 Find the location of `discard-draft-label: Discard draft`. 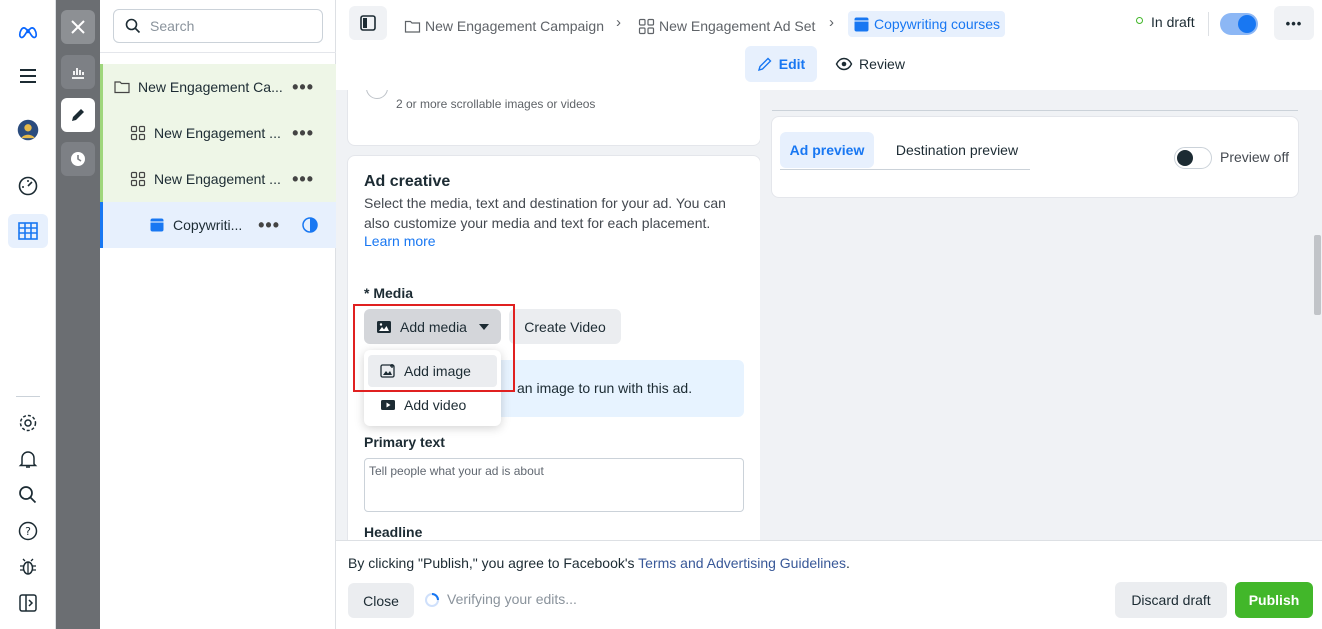

discard-draft-label: Discard draft is located at coordinates (1171, 600).